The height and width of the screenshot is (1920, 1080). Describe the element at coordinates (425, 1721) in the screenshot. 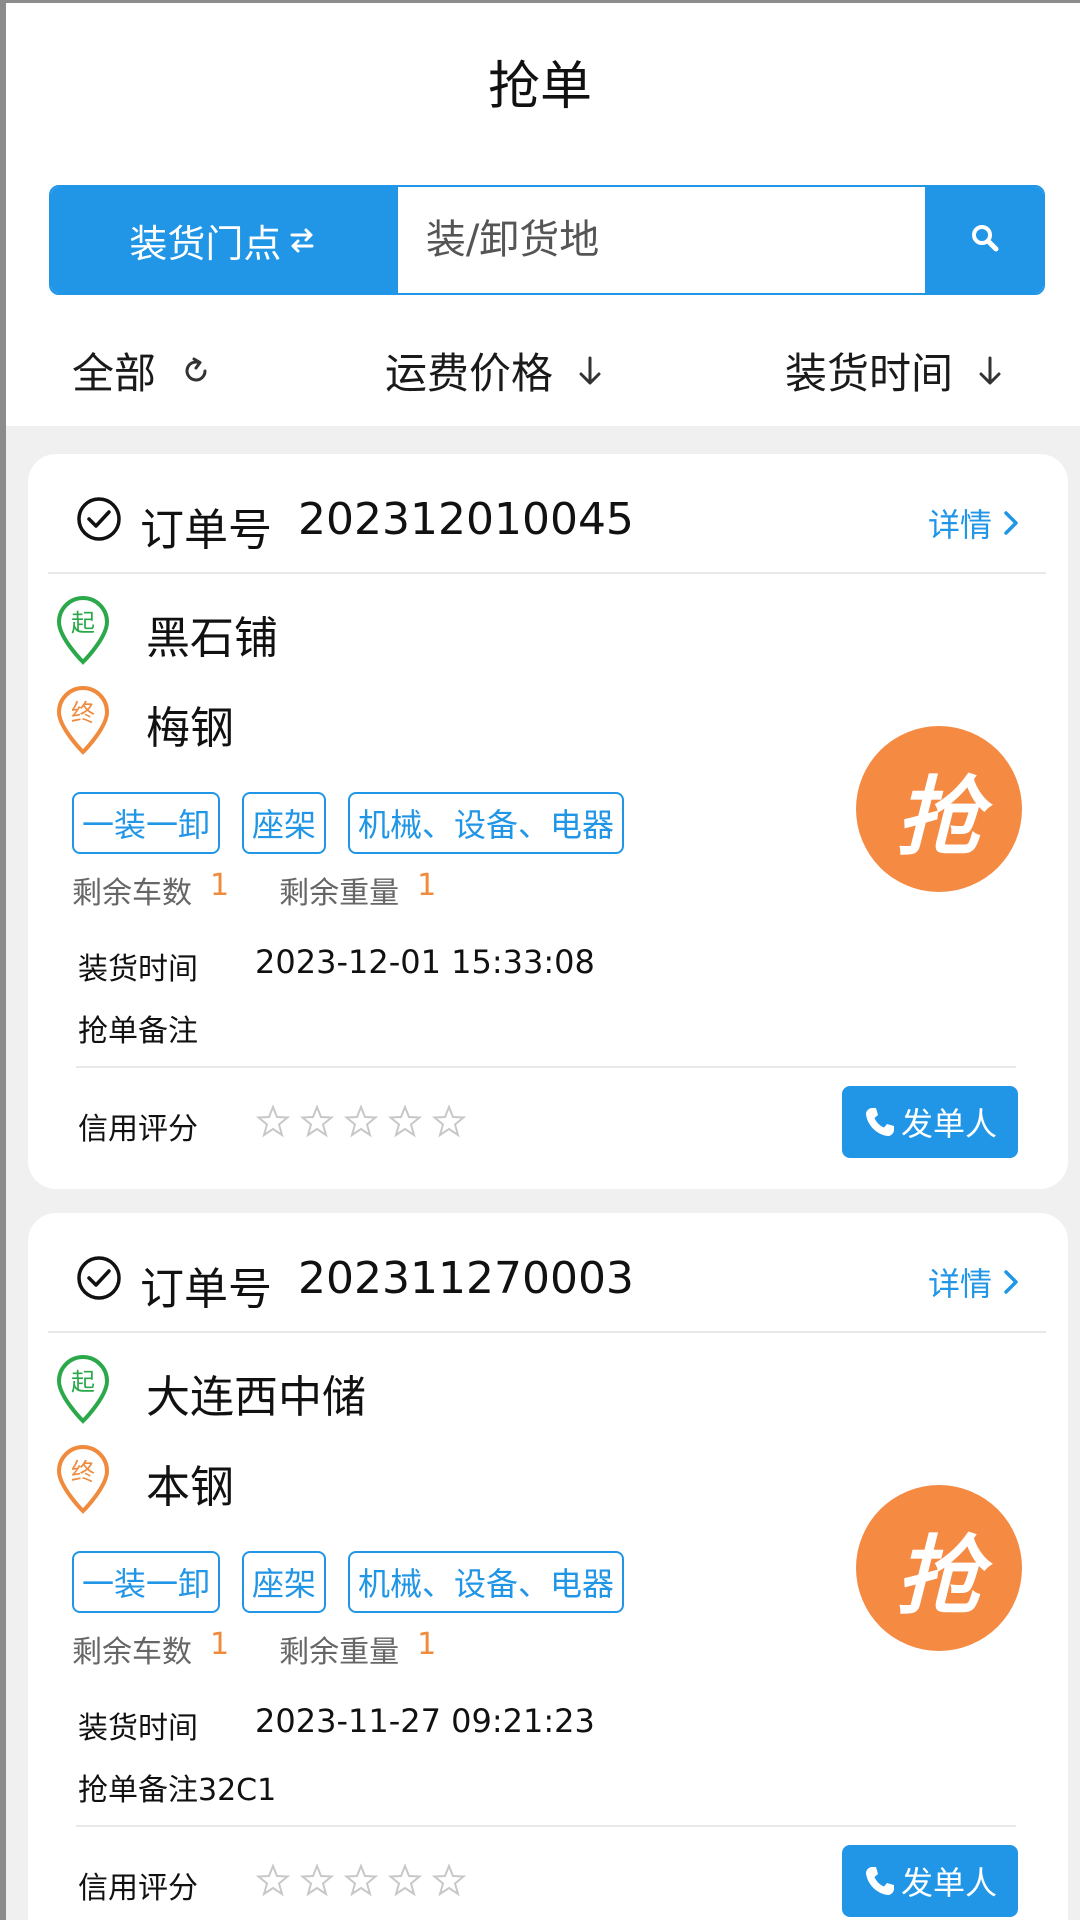

I see `load-time-value: 2023-11-27 09:21:23` at that location.